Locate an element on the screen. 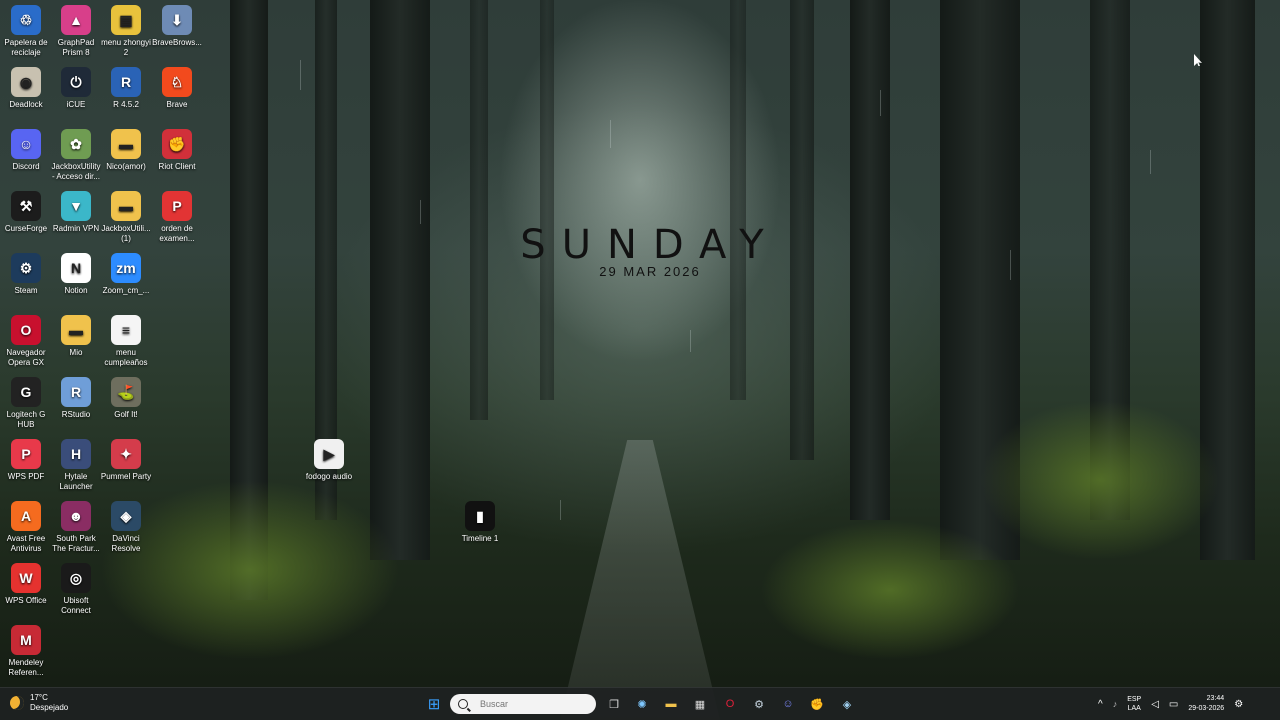 This screenshot has height=720, width=1280. desktop-icon-label: GraphPad Prism 8 is located at coordinates (76, 47).